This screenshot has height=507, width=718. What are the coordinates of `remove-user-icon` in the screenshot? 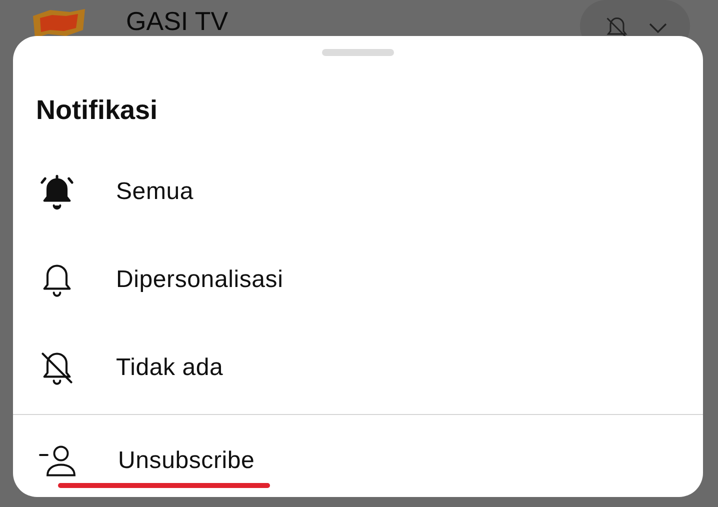 It's located at (58, 461).